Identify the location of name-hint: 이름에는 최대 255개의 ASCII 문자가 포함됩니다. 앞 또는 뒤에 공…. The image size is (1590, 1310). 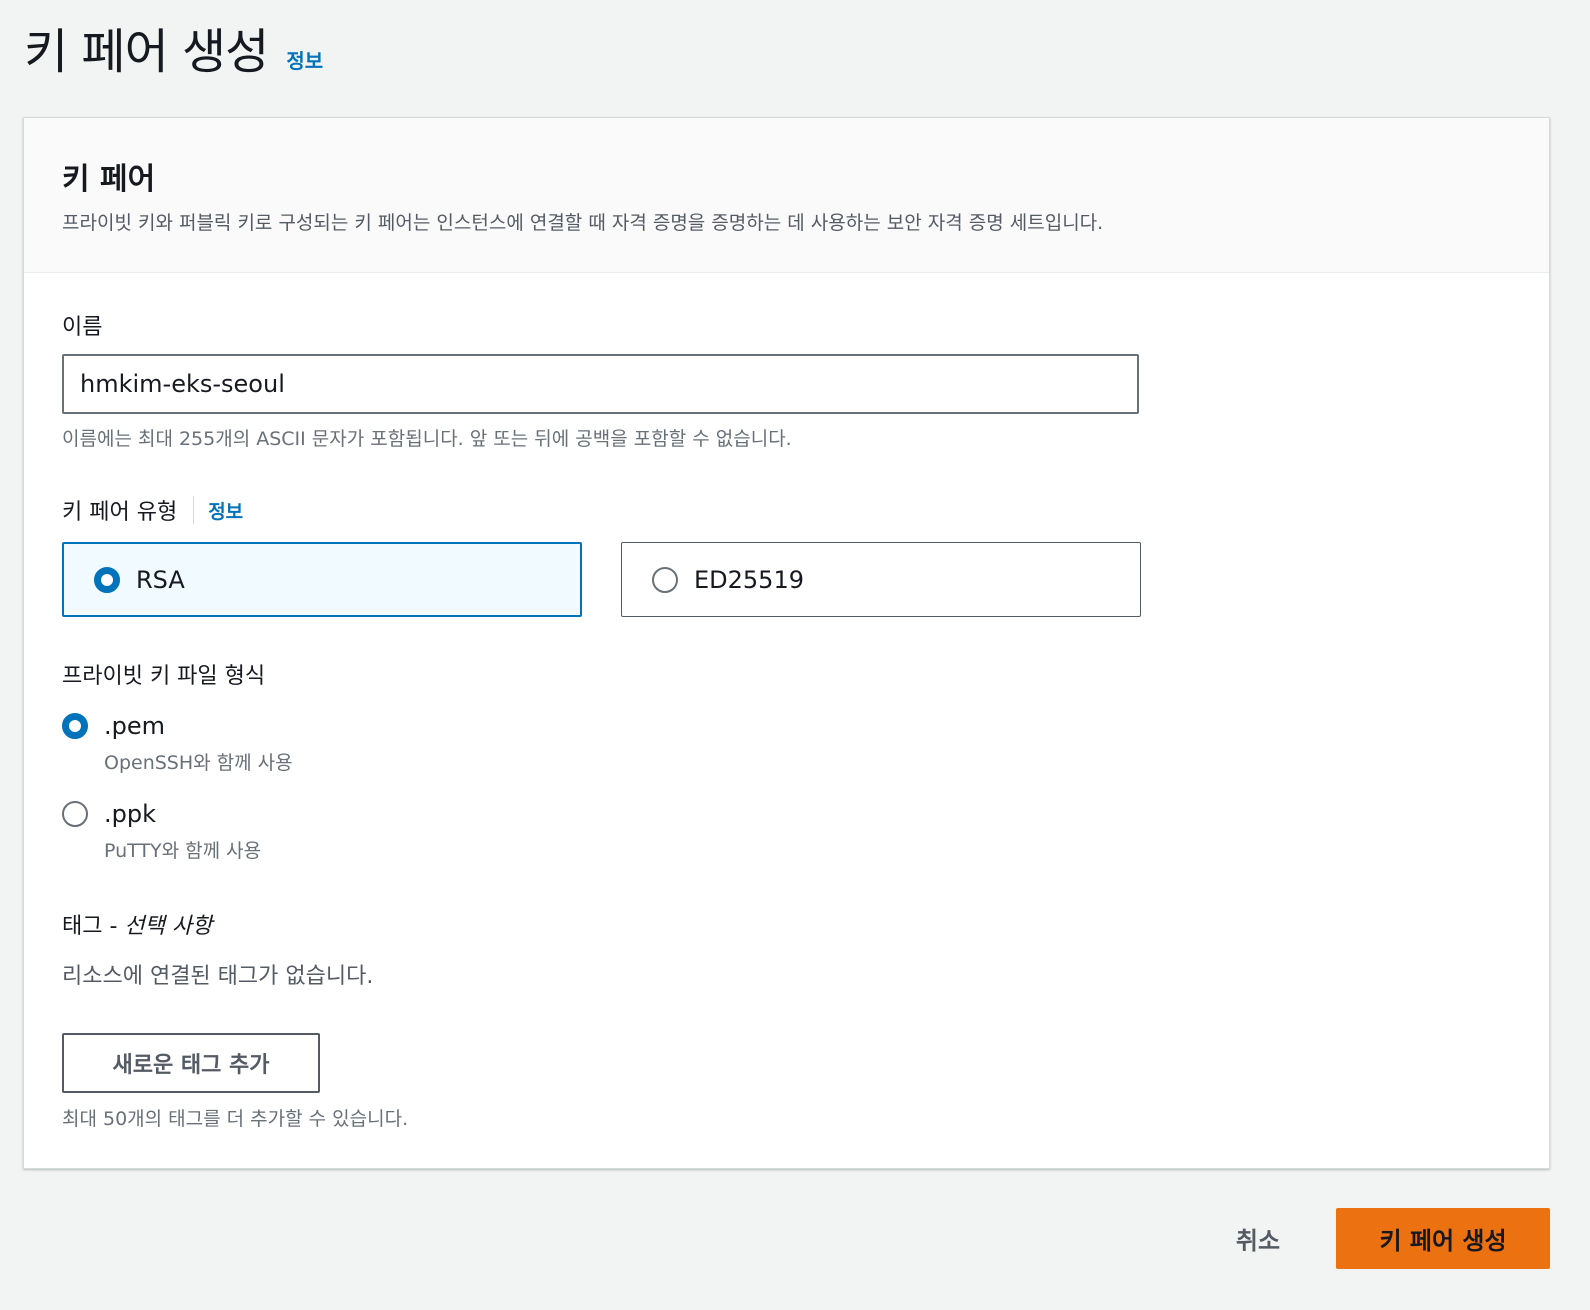
(427, 439).